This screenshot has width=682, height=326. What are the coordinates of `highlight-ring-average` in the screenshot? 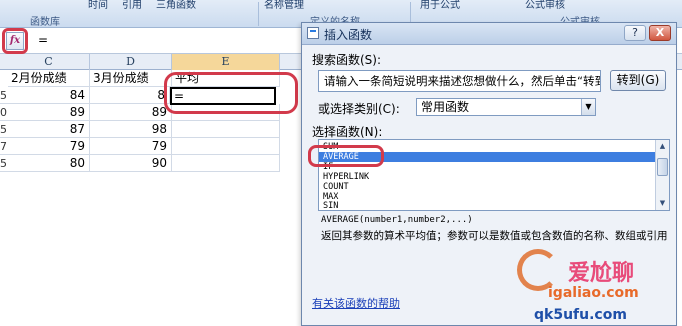 It's located at (346, 156).